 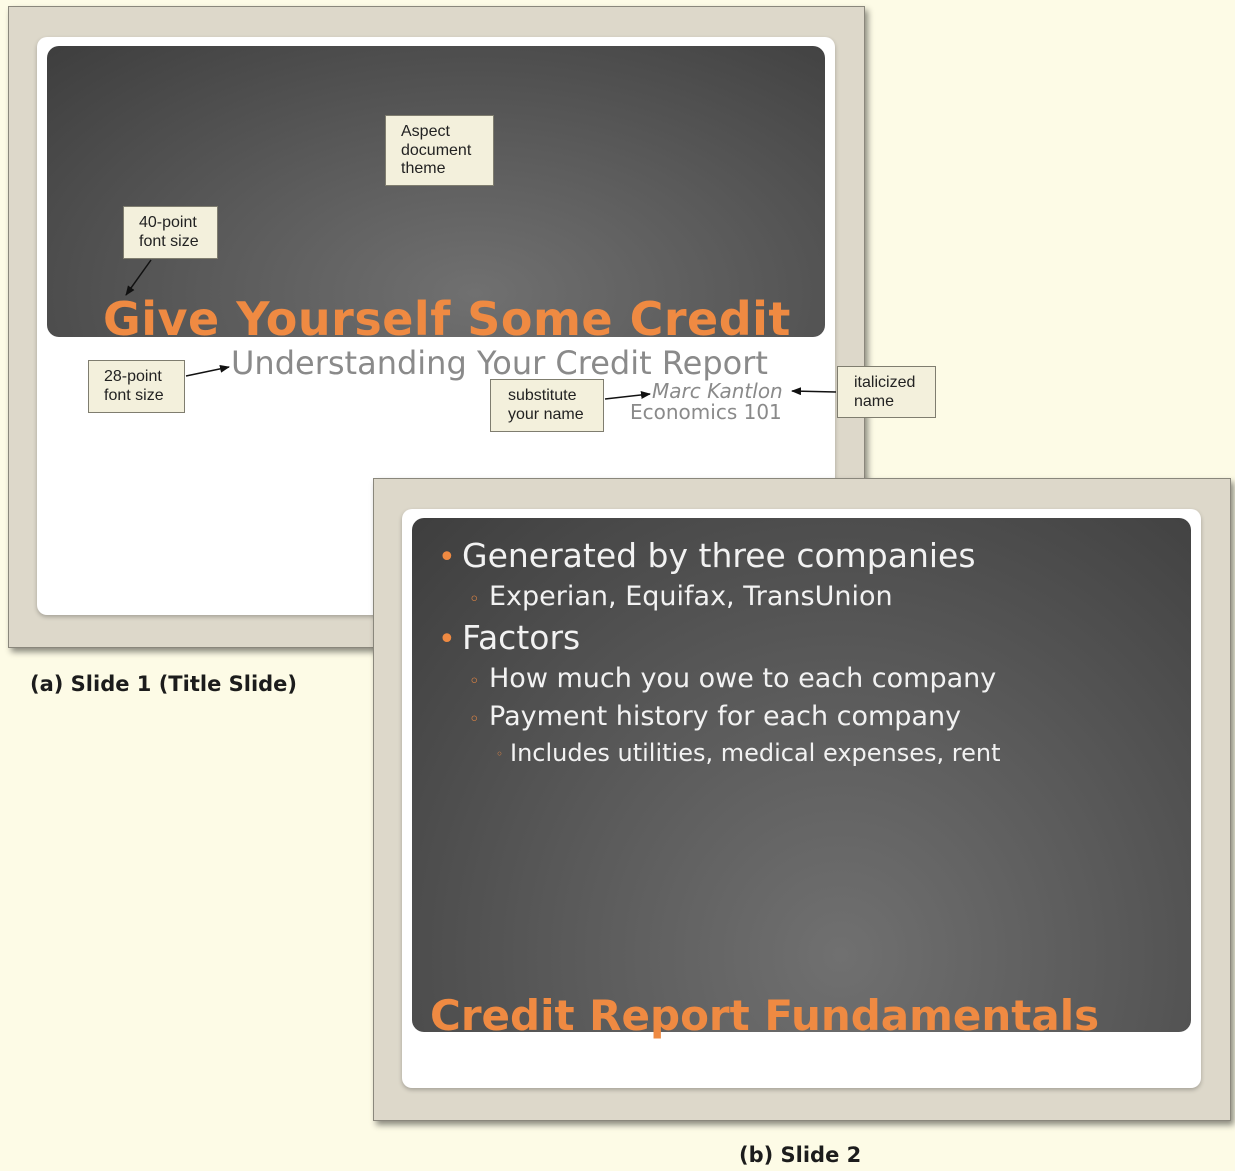 What do you see at coordinates (481, 329) in the screenshot?
I see `callout-arrows` at bounding box center [481, 329].